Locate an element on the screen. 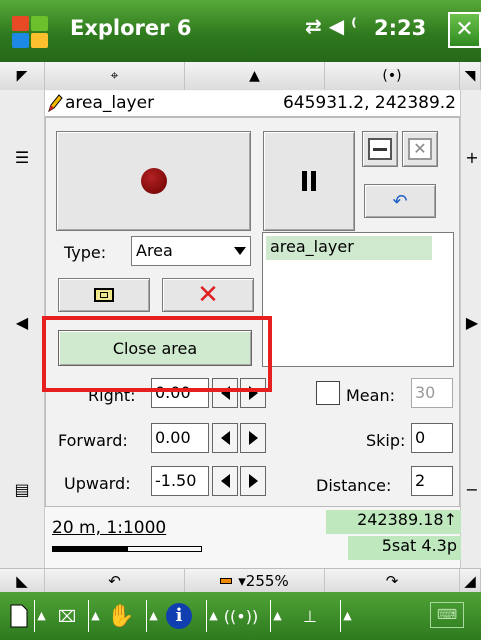  title-bar: Explorer 6 ⇄ ◀ ⁽ 2:23 ✕ is located at coordinates (240, 31).